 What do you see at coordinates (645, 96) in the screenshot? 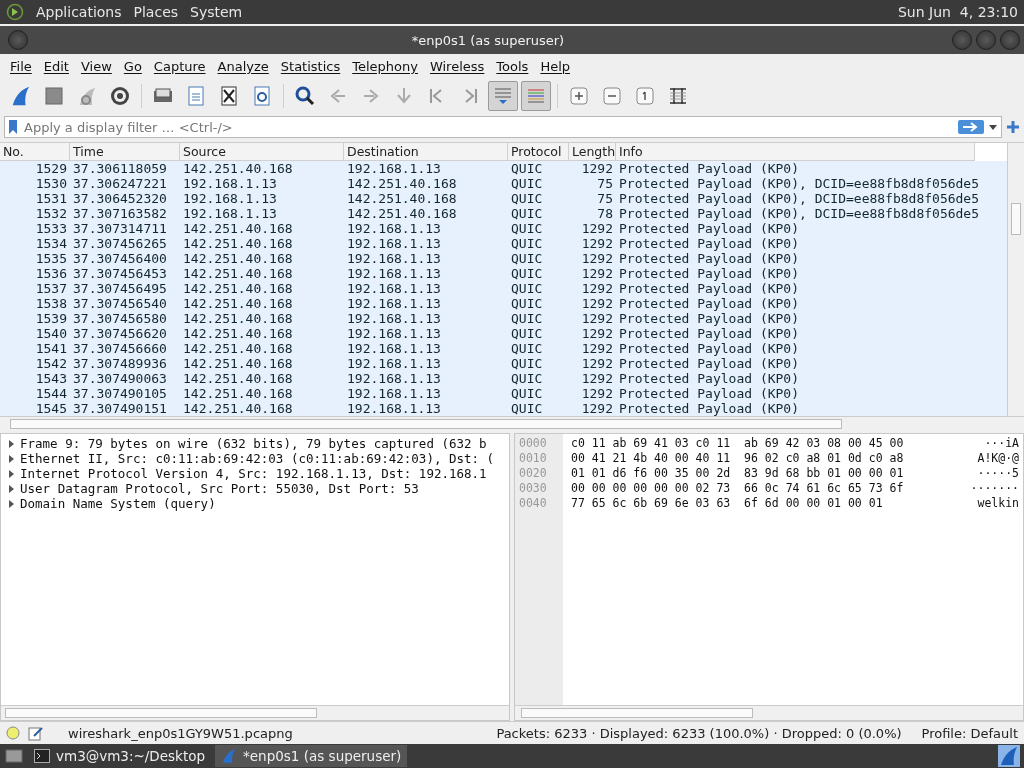
I see `zoom-reset-icon` at bounding box center [645, 96].